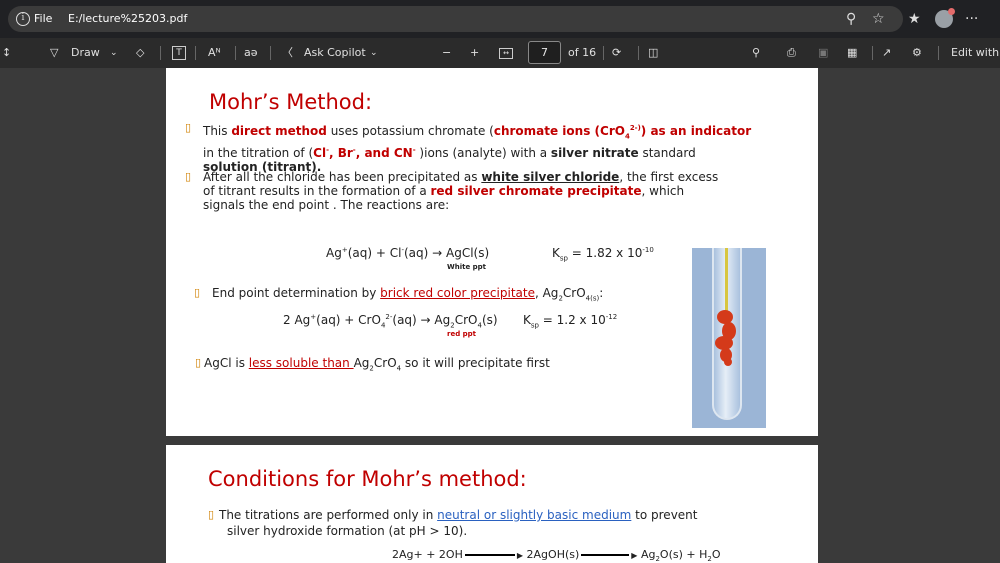  Describe the element at coordinates (653, 53) in the screenshot. I see `page-view-icon: ◫` at that location.